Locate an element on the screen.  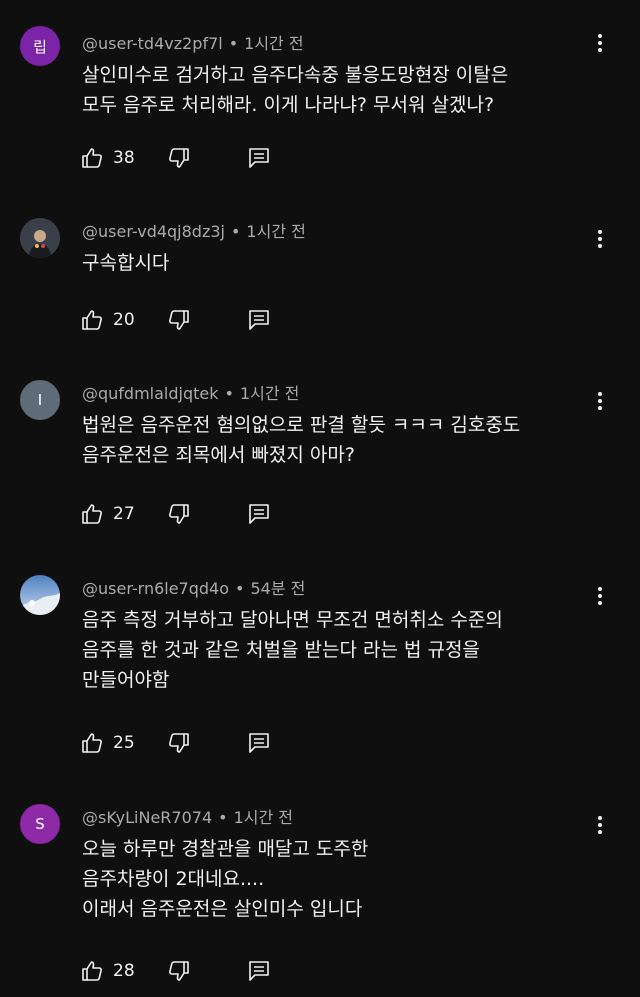
comment-time: 54분 전 is located at coordinates (277, 588).